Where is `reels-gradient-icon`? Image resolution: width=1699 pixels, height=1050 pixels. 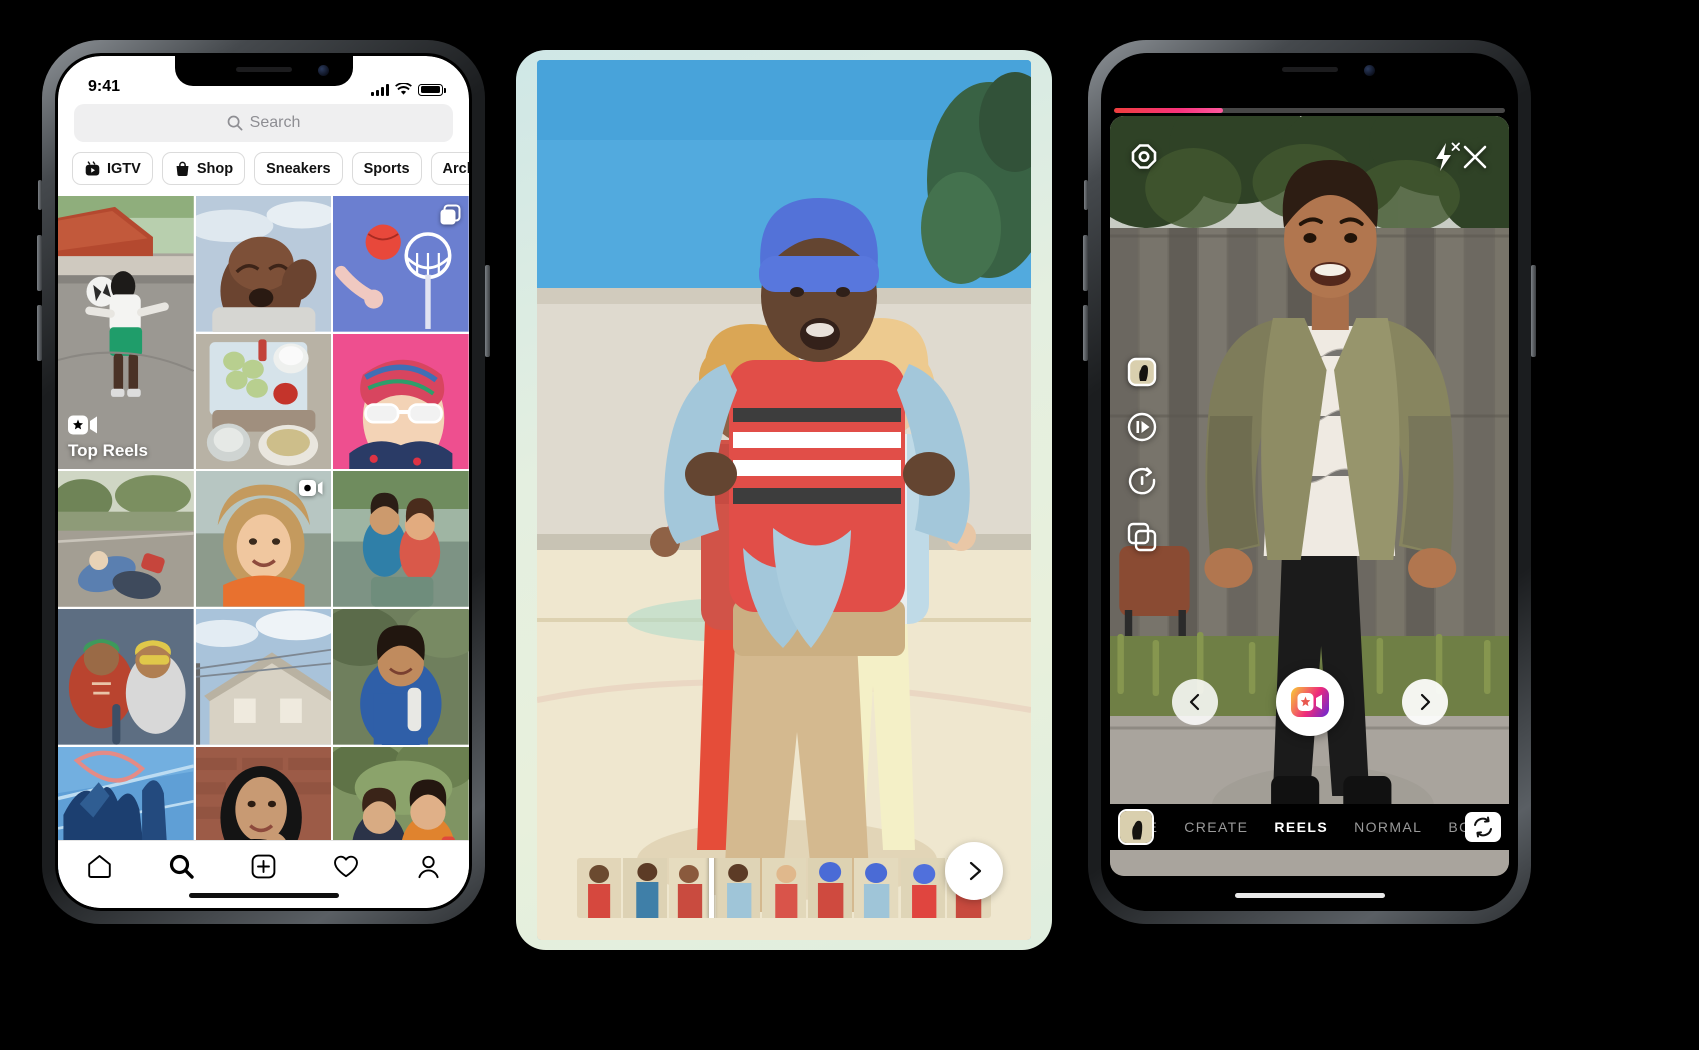 reels-gradient-icon is located at coordinates (1309, 702).